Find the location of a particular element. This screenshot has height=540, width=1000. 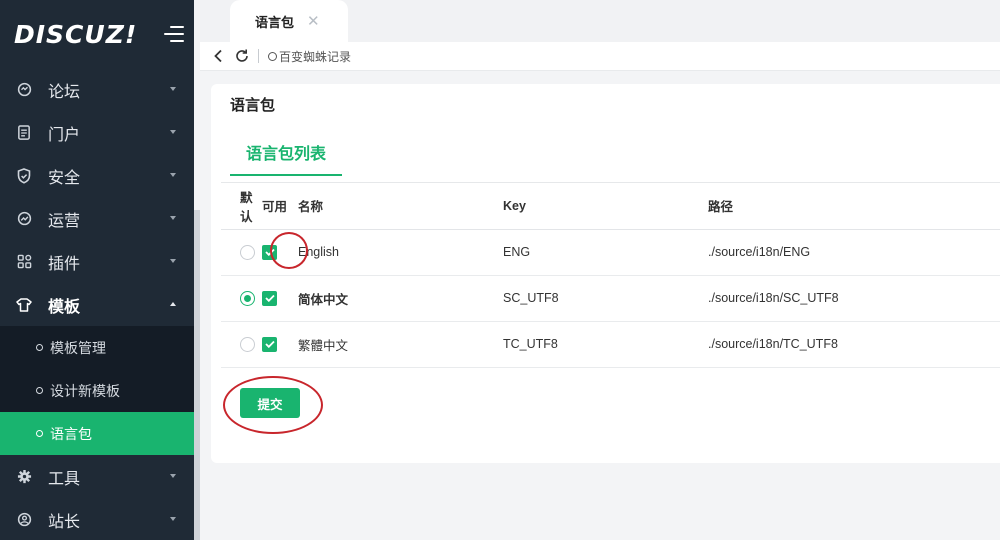

row-name: 简体中文 is located at coordinates (400, 298).